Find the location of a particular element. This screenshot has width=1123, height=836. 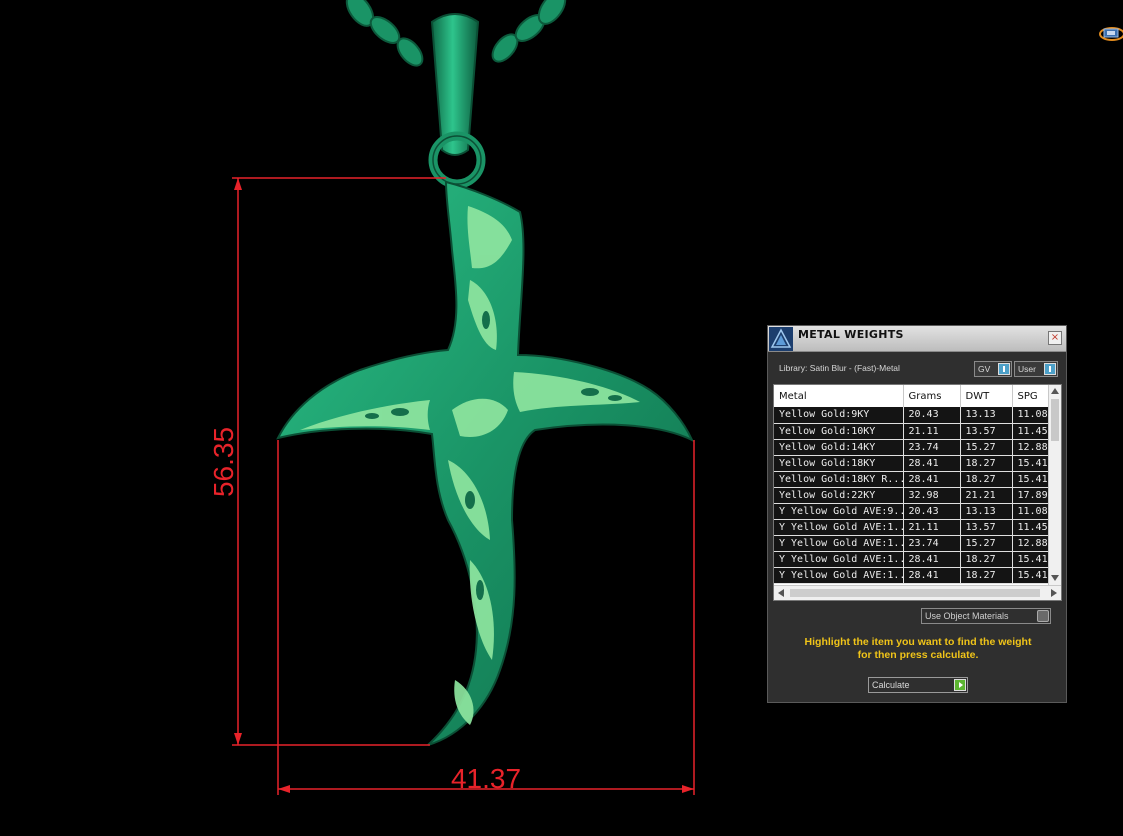

cell-metal: Yellow Gold:14KY is located at coordinates (839, 447).